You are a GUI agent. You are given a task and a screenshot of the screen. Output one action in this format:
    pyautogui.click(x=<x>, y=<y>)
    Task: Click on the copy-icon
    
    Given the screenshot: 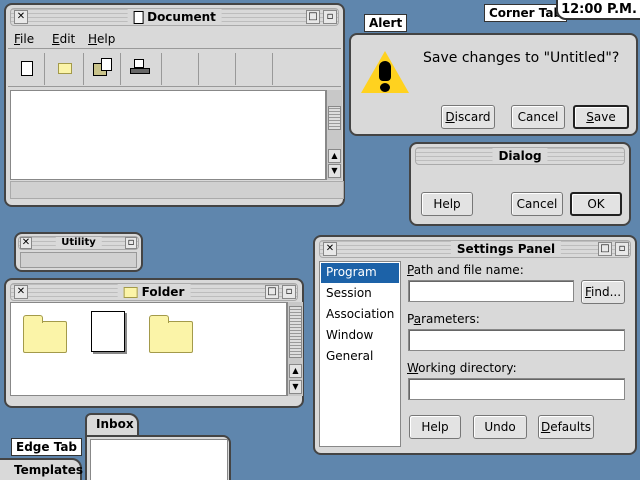 What is the action you would take?
    pyautogui.click(x=103, y=69)
    